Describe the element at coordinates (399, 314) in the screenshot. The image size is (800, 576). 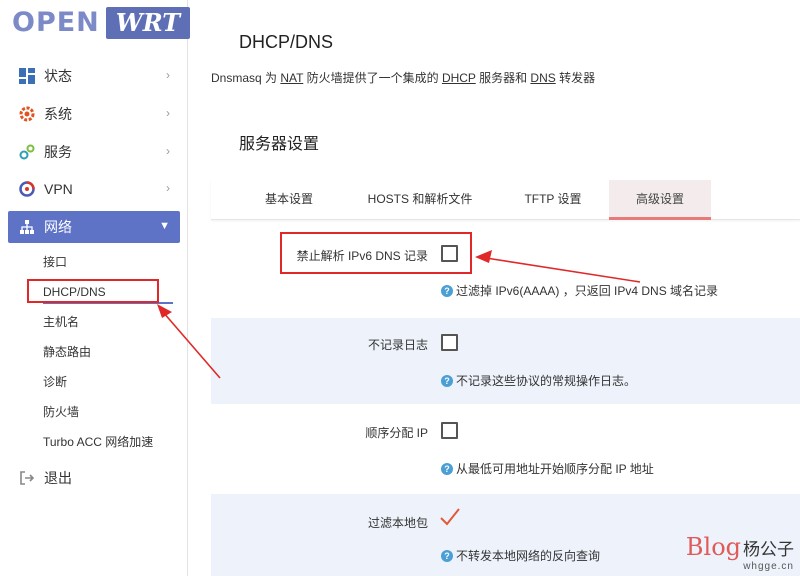
I see `annotation-arrows` at that location.